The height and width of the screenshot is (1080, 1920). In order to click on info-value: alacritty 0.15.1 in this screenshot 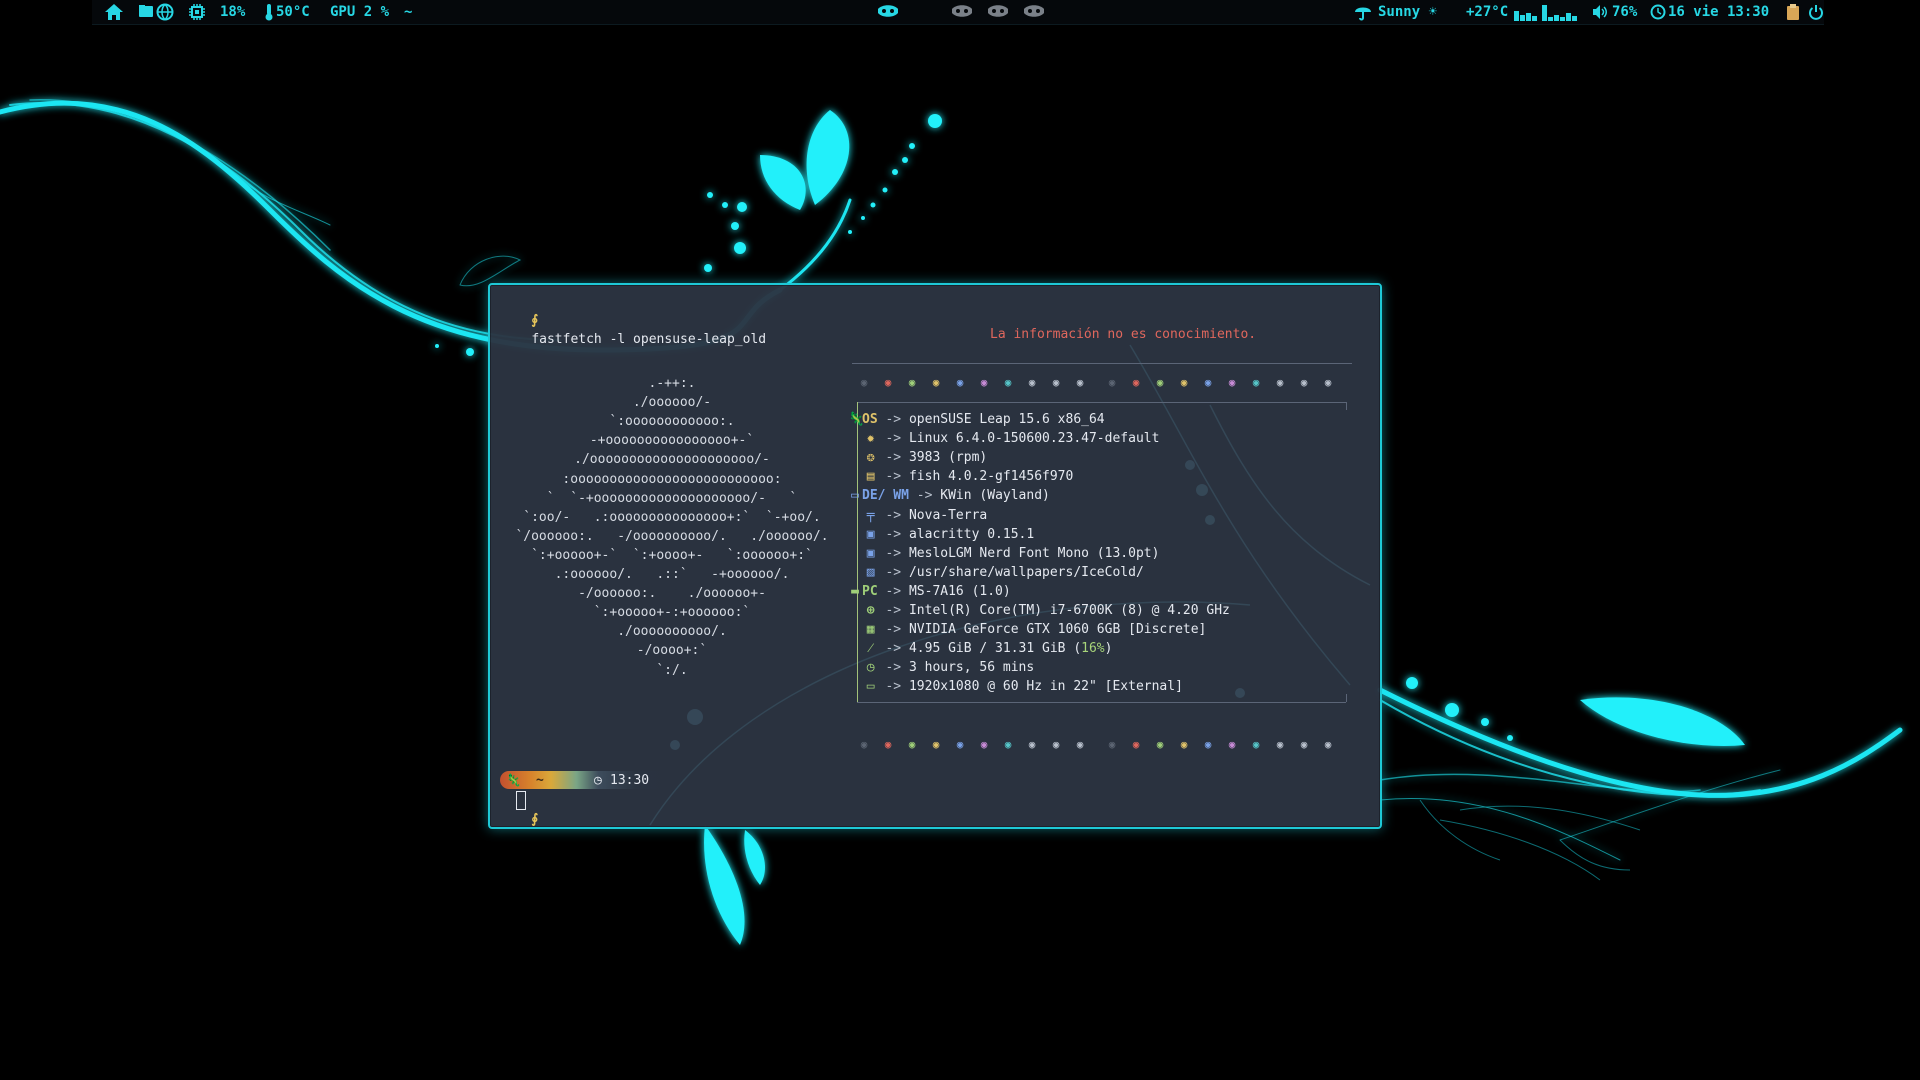, I will do `click(971, 534)`.